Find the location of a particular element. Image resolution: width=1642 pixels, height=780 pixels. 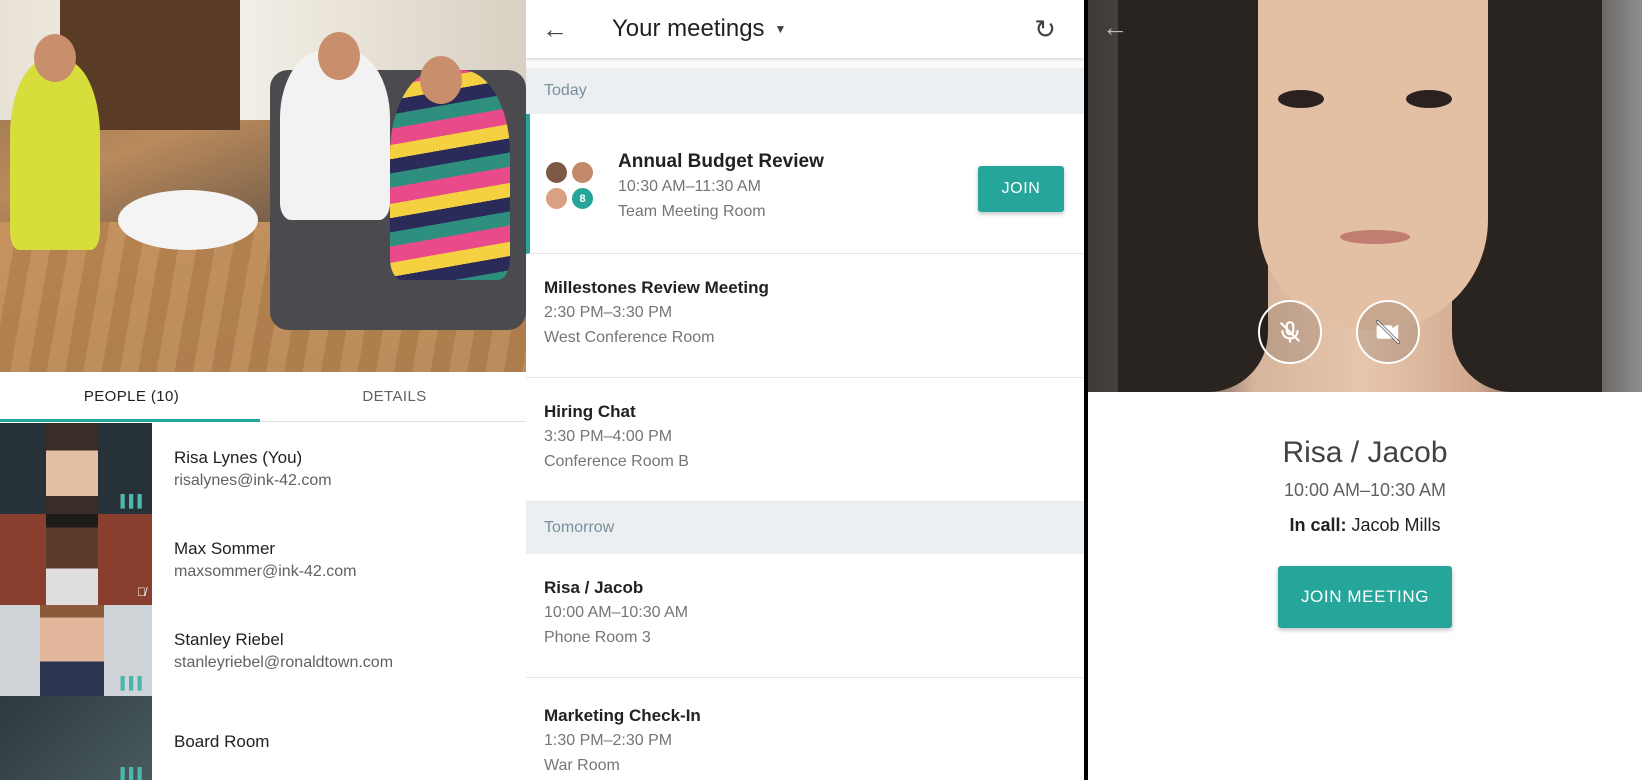

meeting-title: Marketing Check-In is located at coordinates (622, 715).